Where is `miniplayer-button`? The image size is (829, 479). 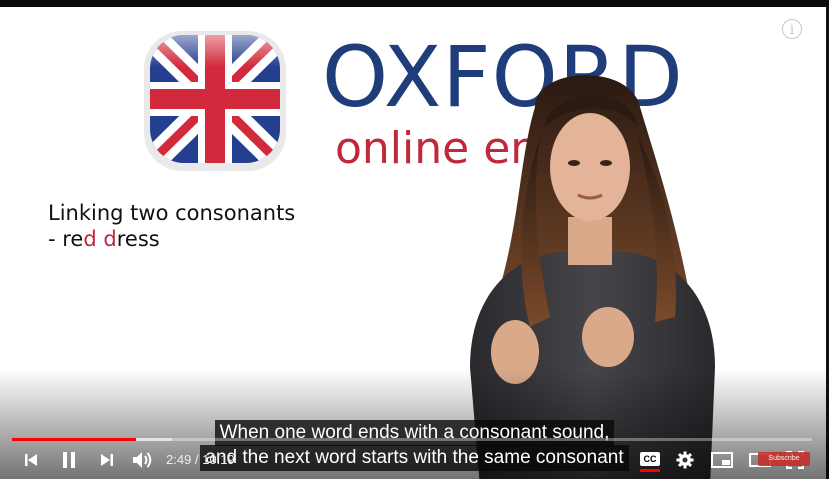
miniplayer-button is located at coordinates (722, 460).